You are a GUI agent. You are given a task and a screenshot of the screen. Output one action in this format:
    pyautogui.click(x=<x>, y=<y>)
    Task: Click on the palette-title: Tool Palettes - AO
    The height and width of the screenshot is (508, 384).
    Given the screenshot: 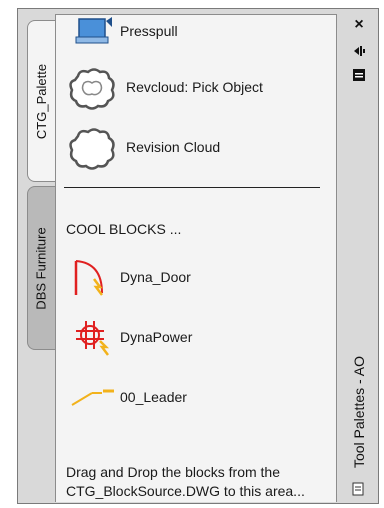 What is the action you would take?
    pyautogui.click(x=359, y=412)
    